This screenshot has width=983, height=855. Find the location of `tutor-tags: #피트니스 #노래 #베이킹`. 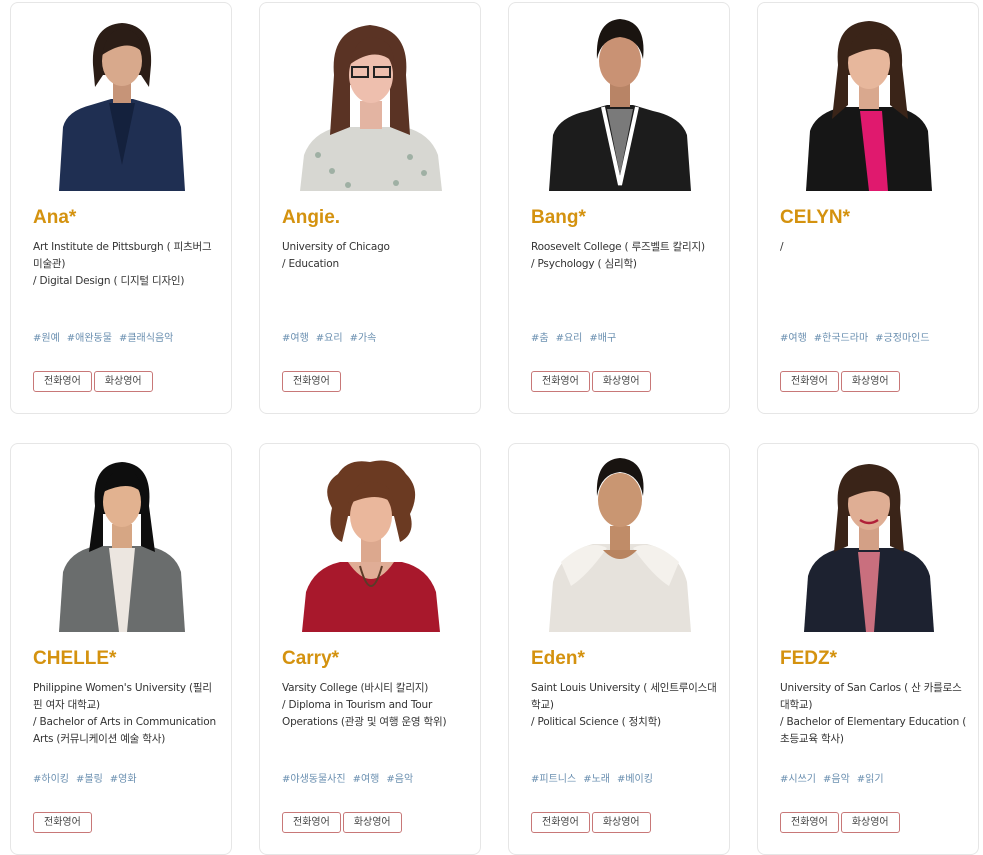

tutor-tags: #피트니스 #노래 #베이킹 is located at coordinates (626, 777).